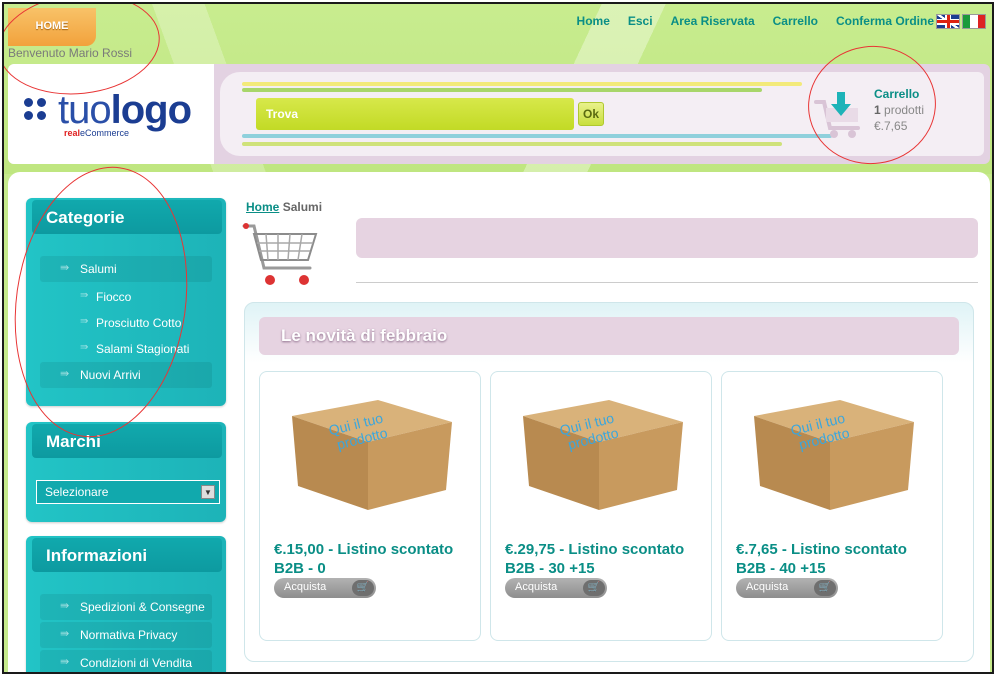  Describe the element at coordinates (836, 549) in the screenshot. I see `product-price: €.7,65 - Listino scontato` at that location.